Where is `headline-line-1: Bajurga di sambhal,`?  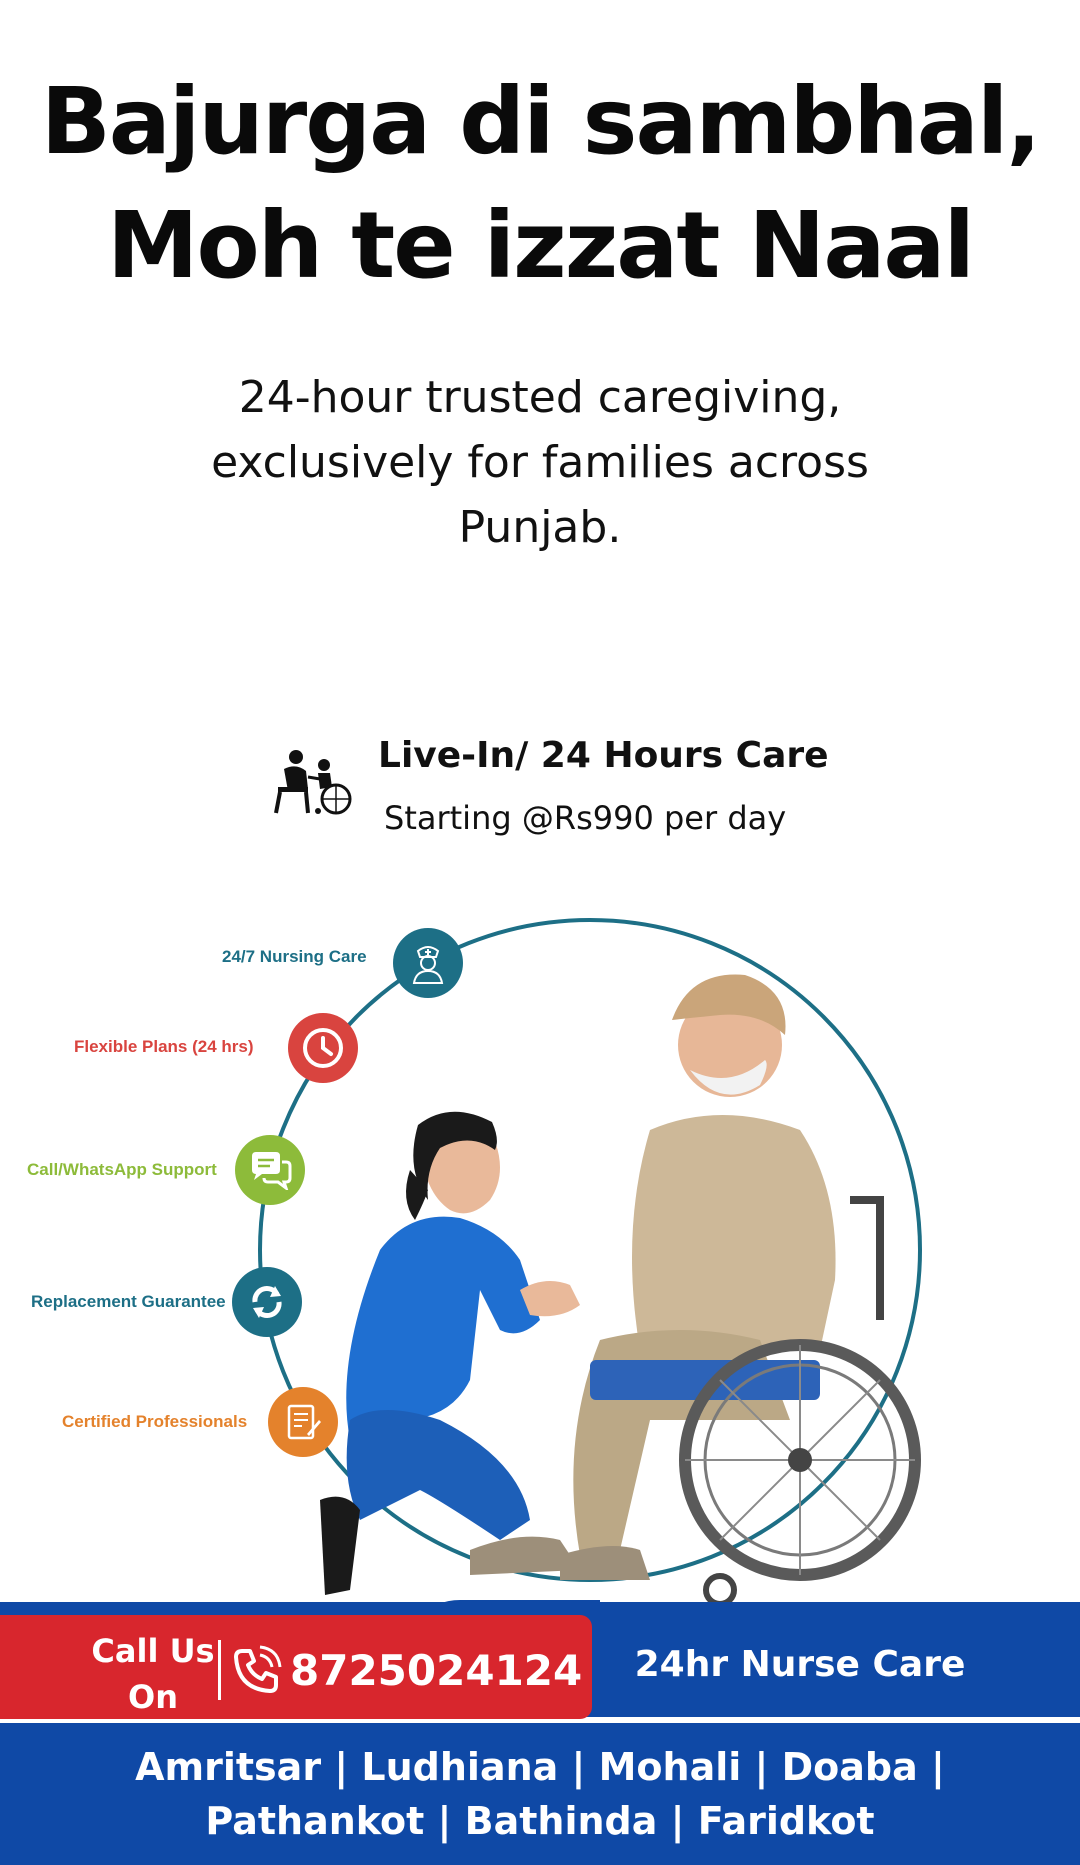
headline-line-1: Bajurga di sambhal, is located at coordinates (541, 121).